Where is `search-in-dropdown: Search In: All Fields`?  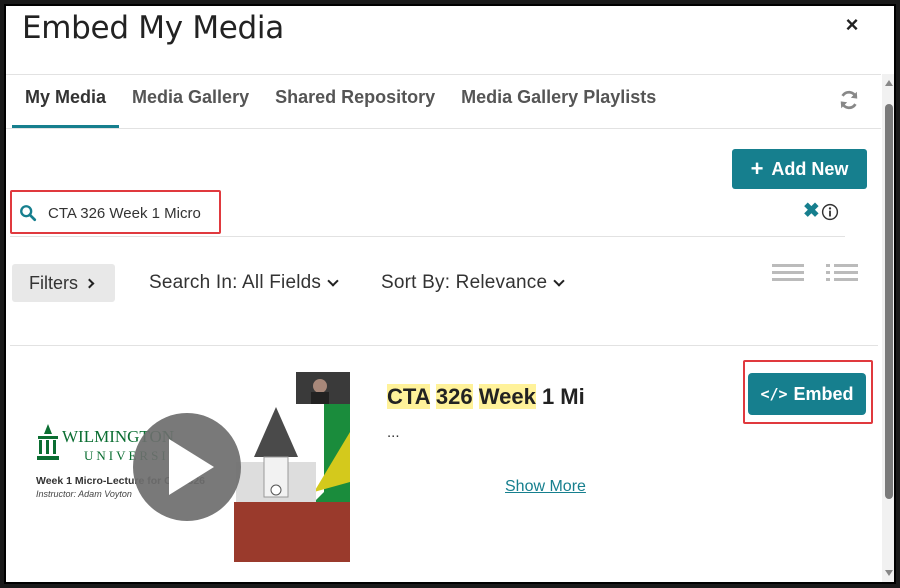 search-in-dropdown: Search In: All Fields is located at coordinates (244, 283).